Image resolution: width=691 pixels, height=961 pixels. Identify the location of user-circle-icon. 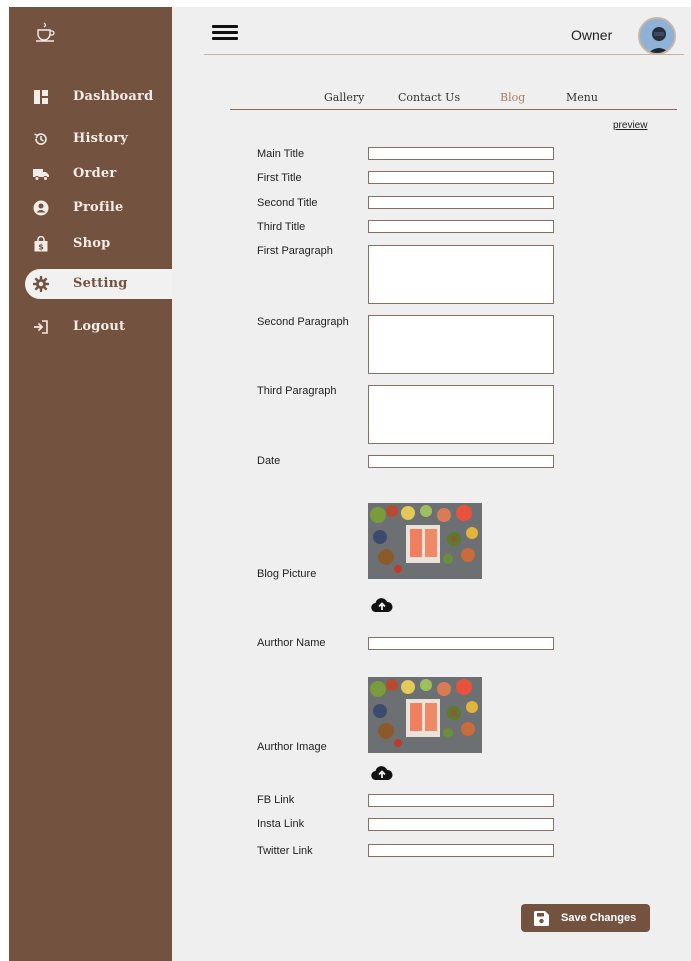
(41, 208).